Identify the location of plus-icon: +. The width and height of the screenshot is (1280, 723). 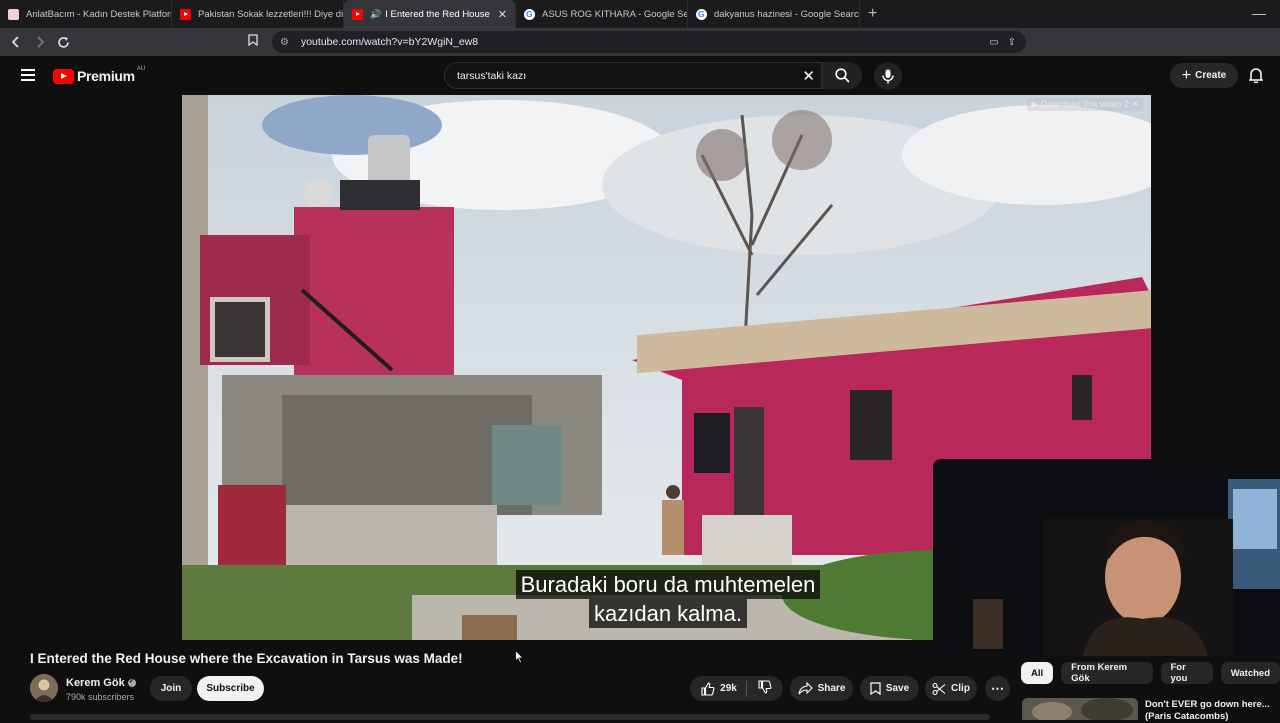
(1186, 75).